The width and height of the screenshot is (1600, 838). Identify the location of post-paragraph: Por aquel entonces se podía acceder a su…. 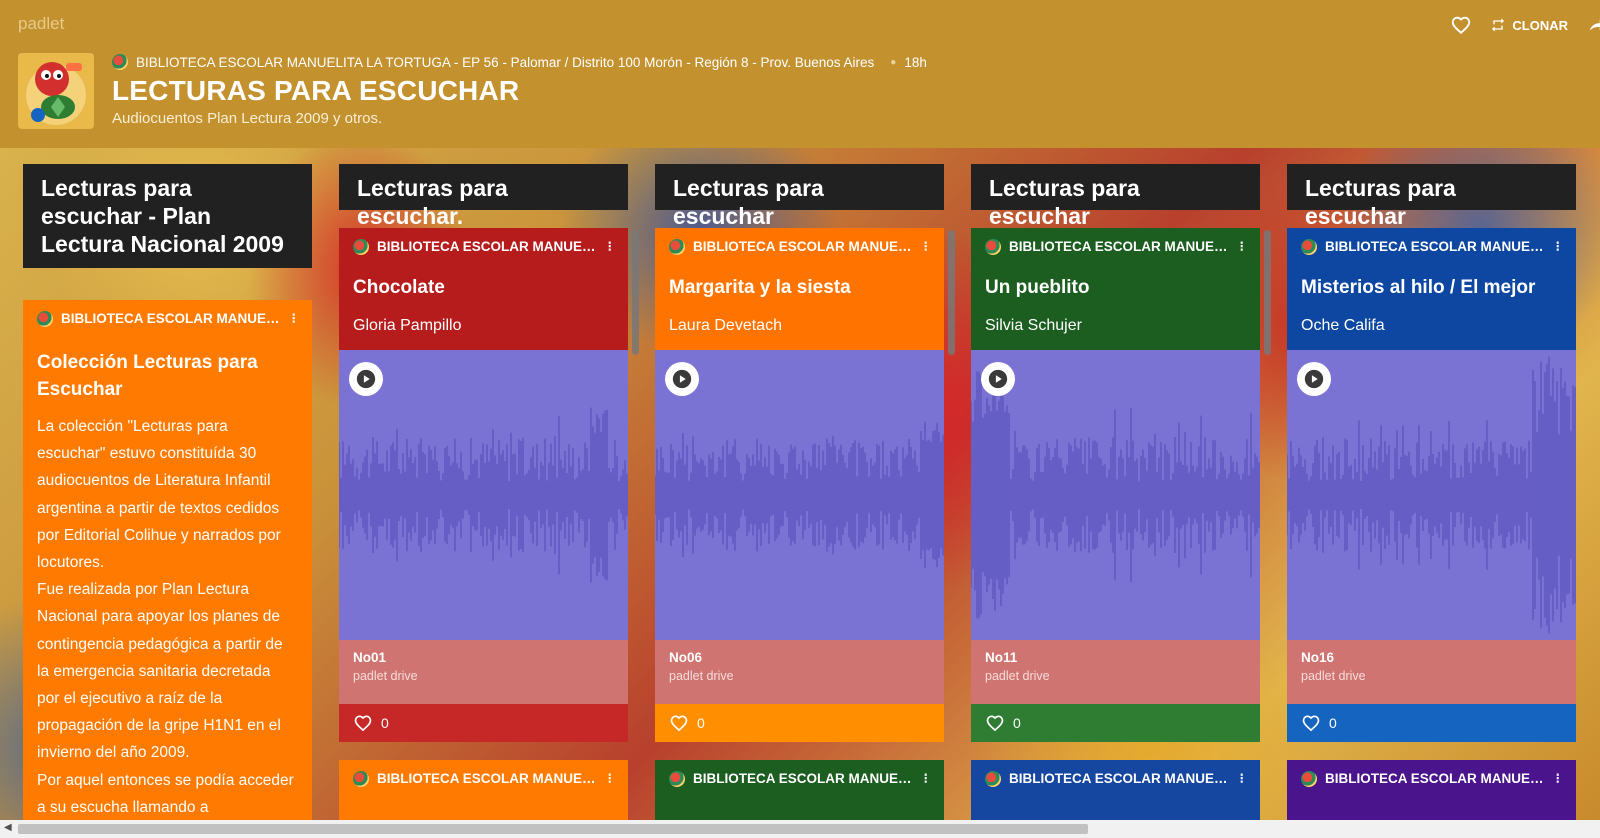
(165, 793).